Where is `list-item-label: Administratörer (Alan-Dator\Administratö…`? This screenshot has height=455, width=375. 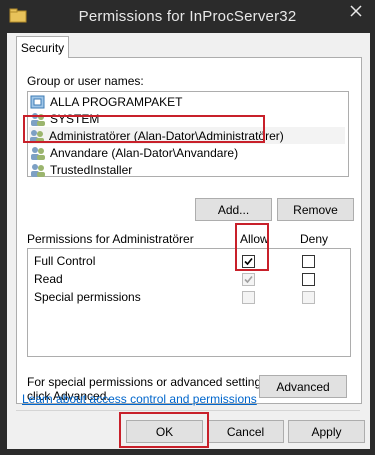 list-item-label: Administratörer (Alan-Dator\Administratö… is located at coordinates (166, 135).